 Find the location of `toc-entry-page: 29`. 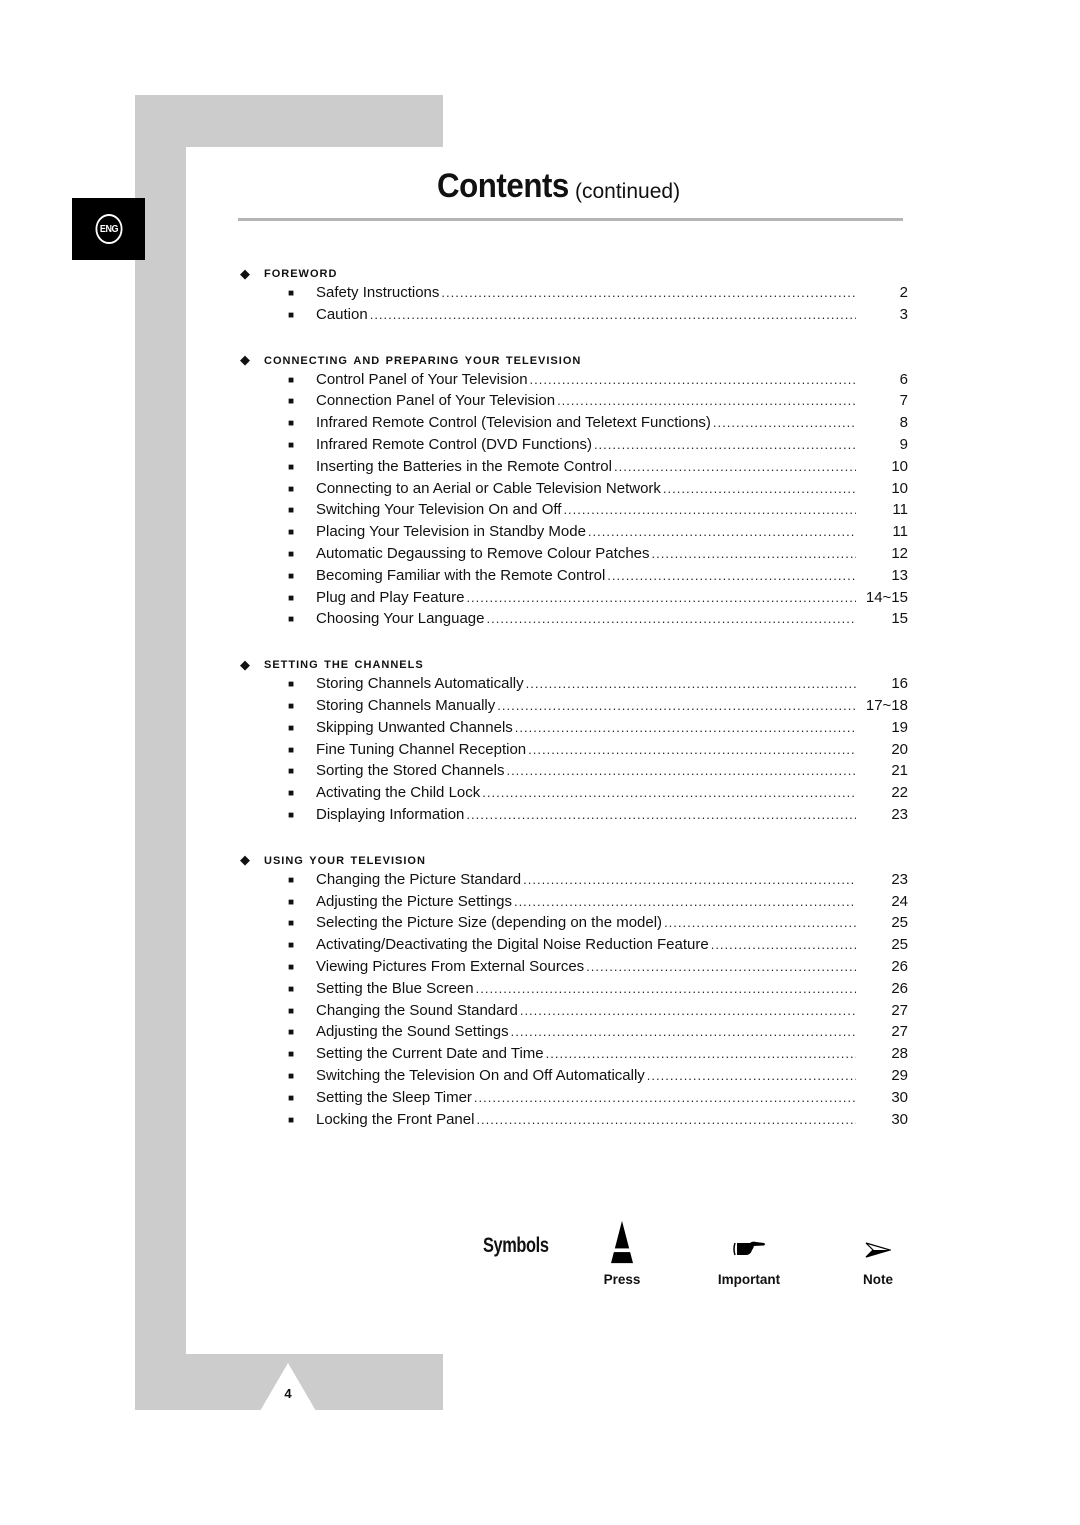

toc-entry-page: 29 is located at coordinates (882, 1075).